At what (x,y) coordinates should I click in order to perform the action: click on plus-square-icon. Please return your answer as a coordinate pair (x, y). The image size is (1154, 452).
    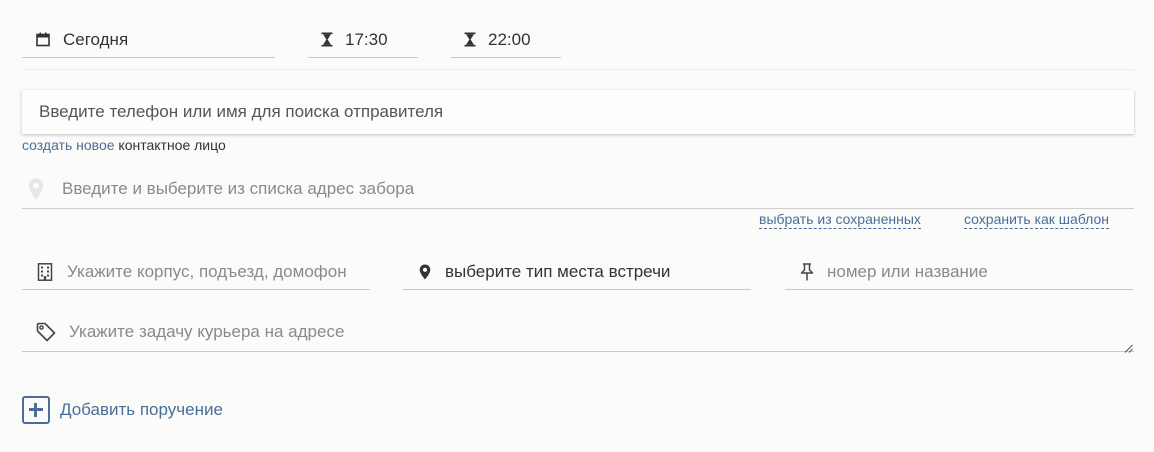
    Looking at the image, I should click on (36, 410).